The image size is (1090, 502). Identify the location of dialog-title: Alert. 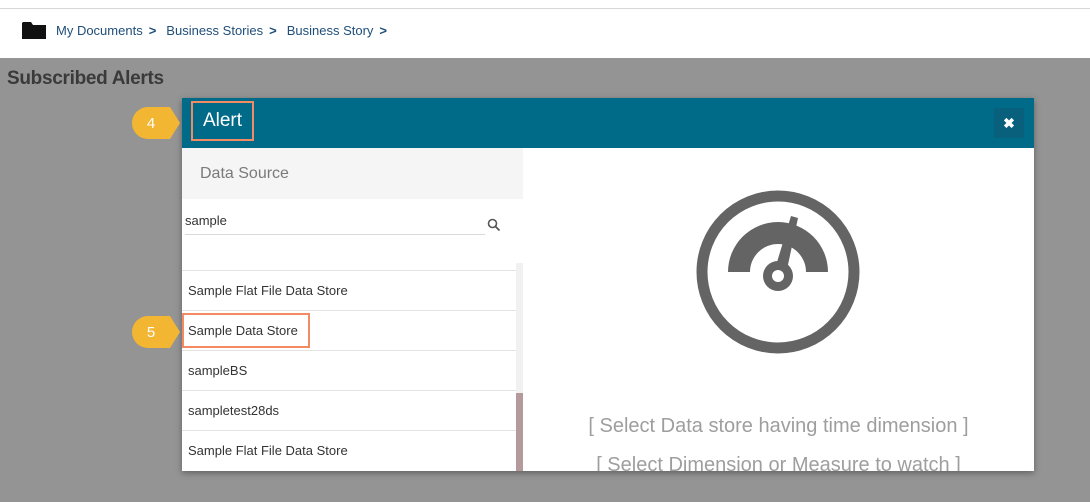
(222, 121).